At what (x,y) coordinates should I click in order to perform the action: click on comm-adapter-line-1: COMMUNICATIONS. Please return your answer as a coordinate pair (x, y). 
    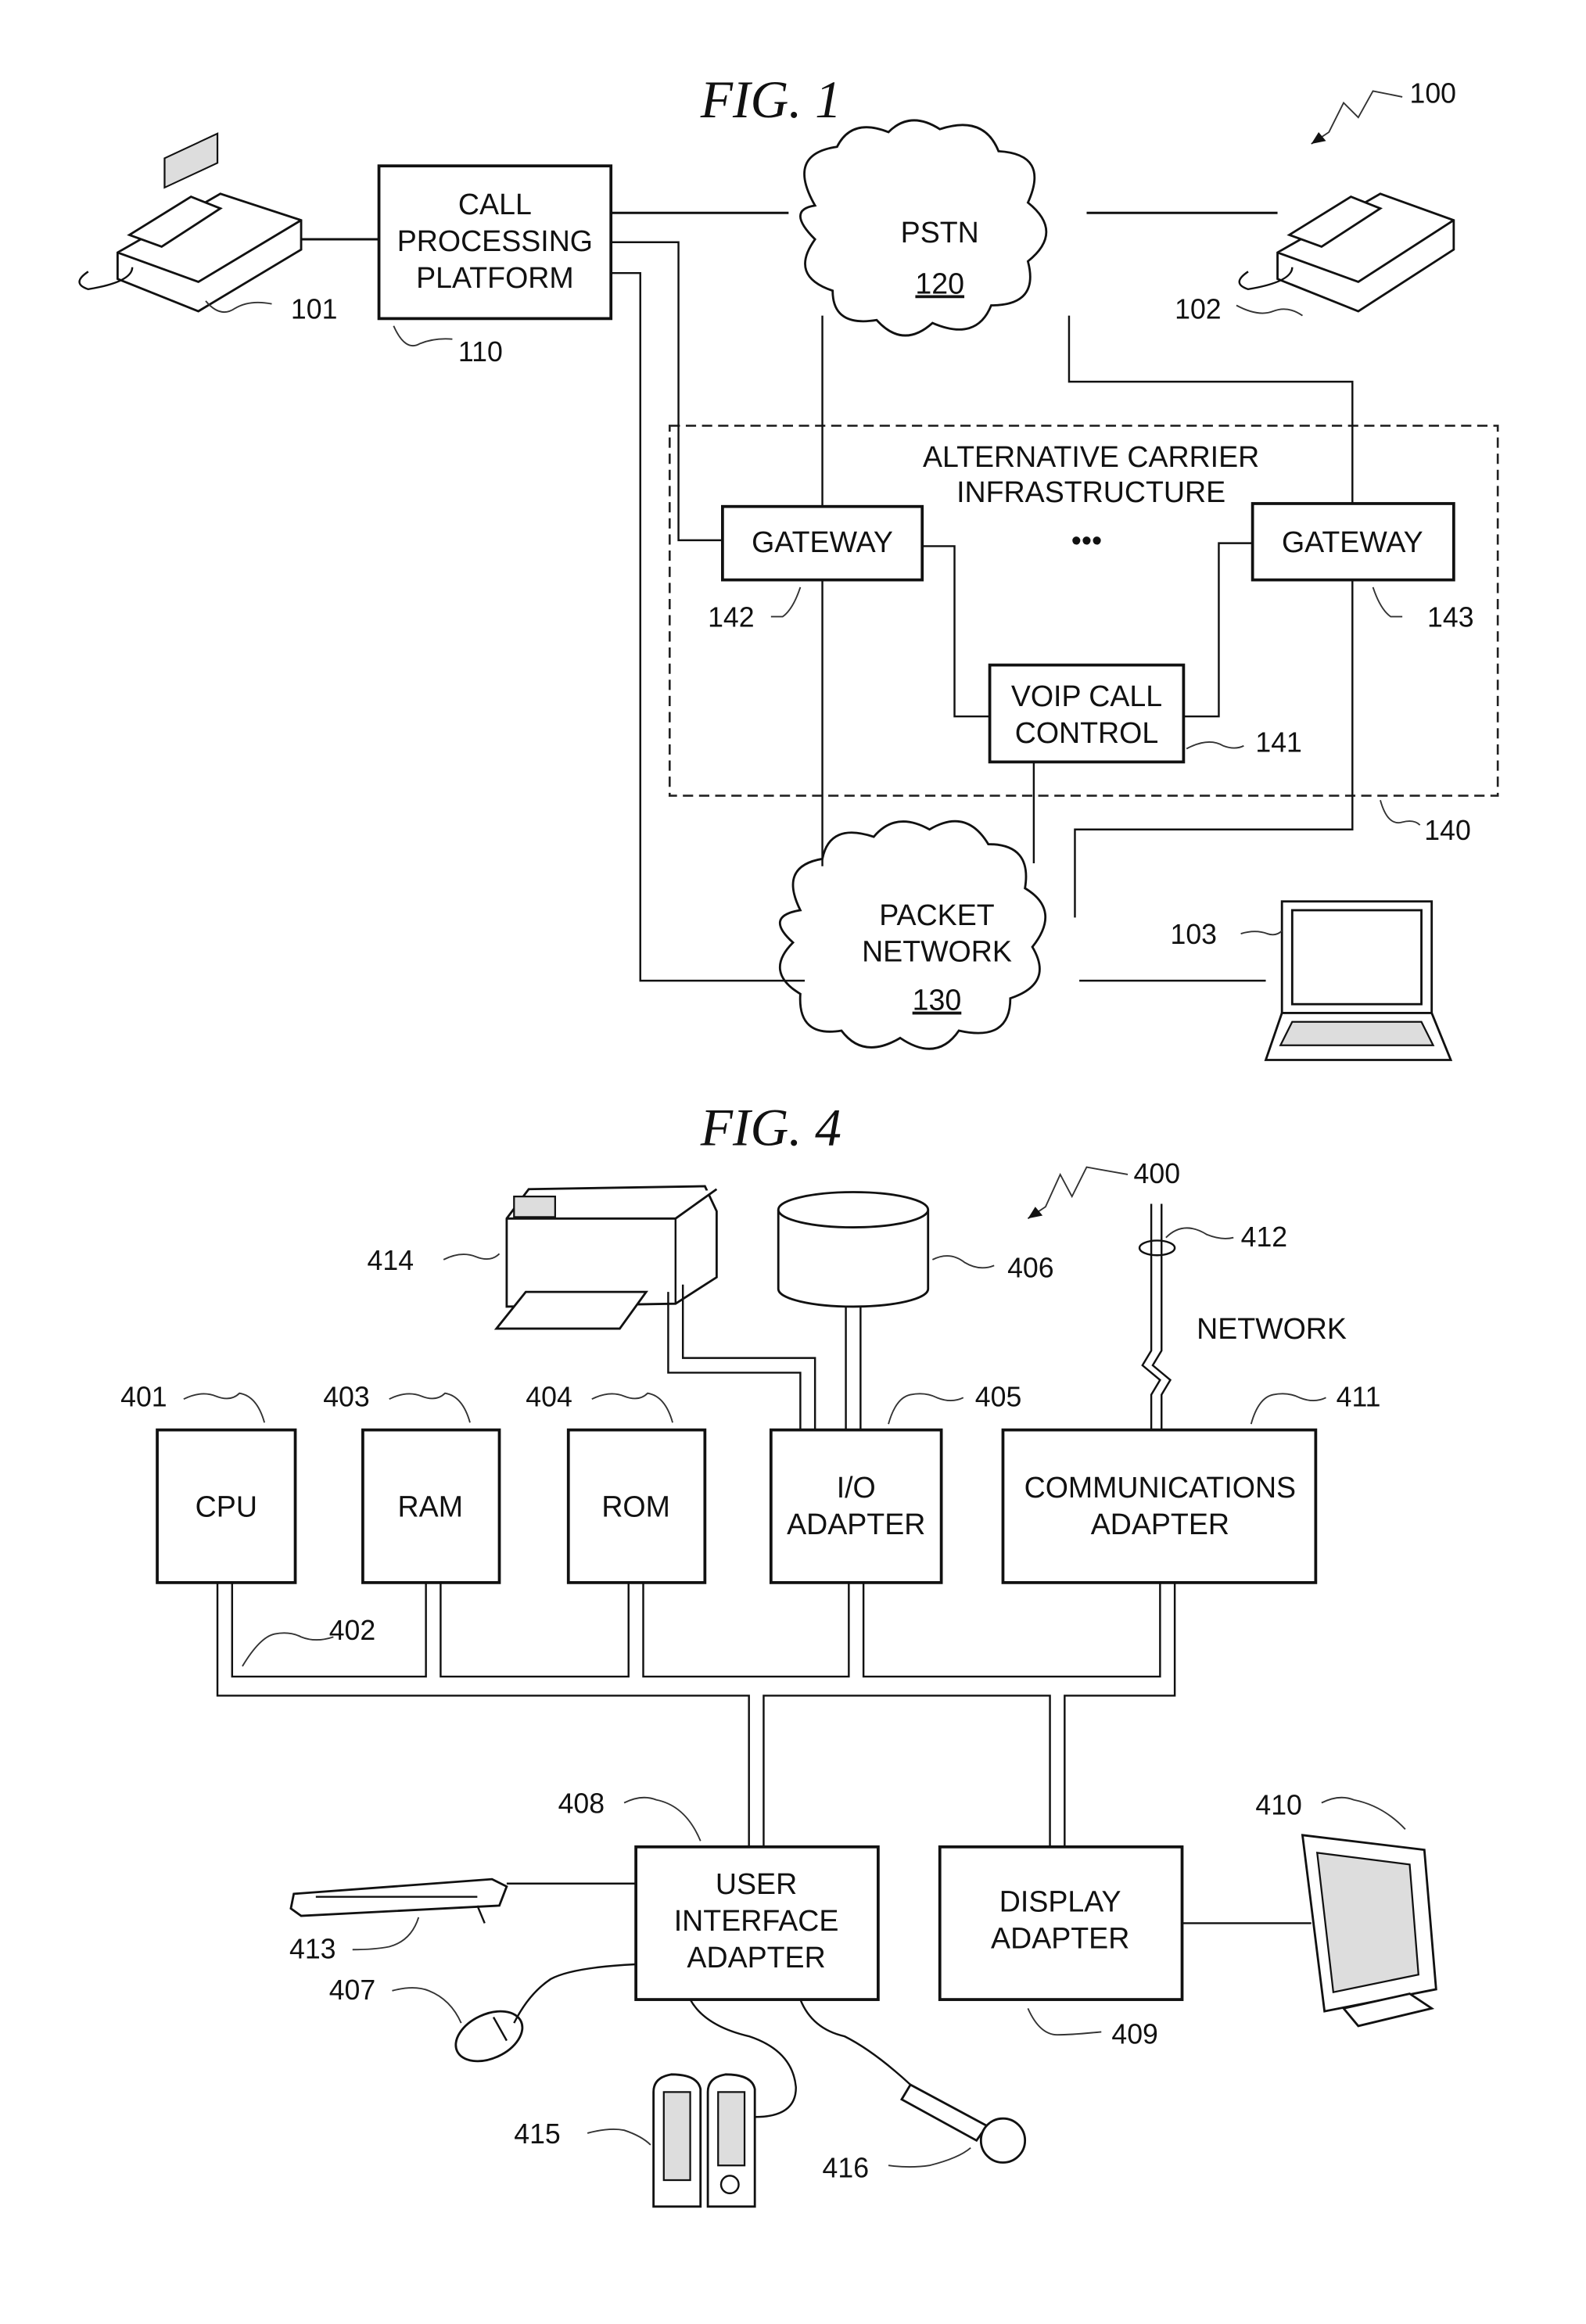
    Looking at the image, I should click on (1160, 1487).